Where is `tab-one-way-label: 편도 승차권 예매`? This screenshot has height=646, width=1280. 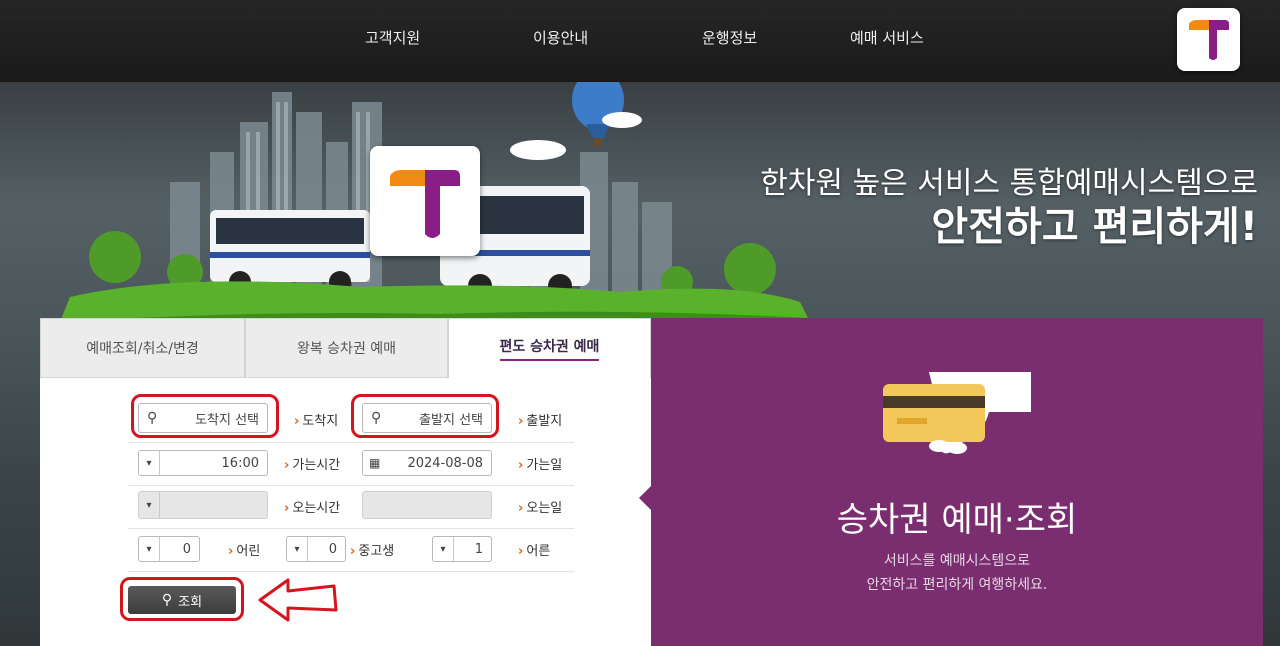
tab-one-way-label: 편도 승차권 예매 is located at coordinates (549, 348).